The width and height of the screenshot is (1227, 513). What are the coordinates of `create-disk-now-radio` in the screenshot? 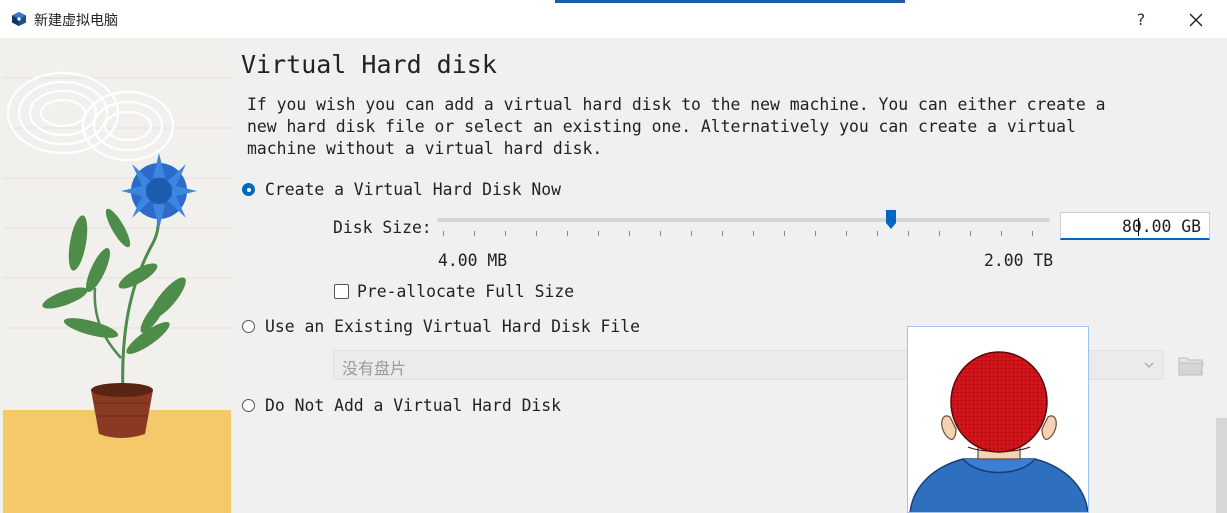 It's located at (248, 189).